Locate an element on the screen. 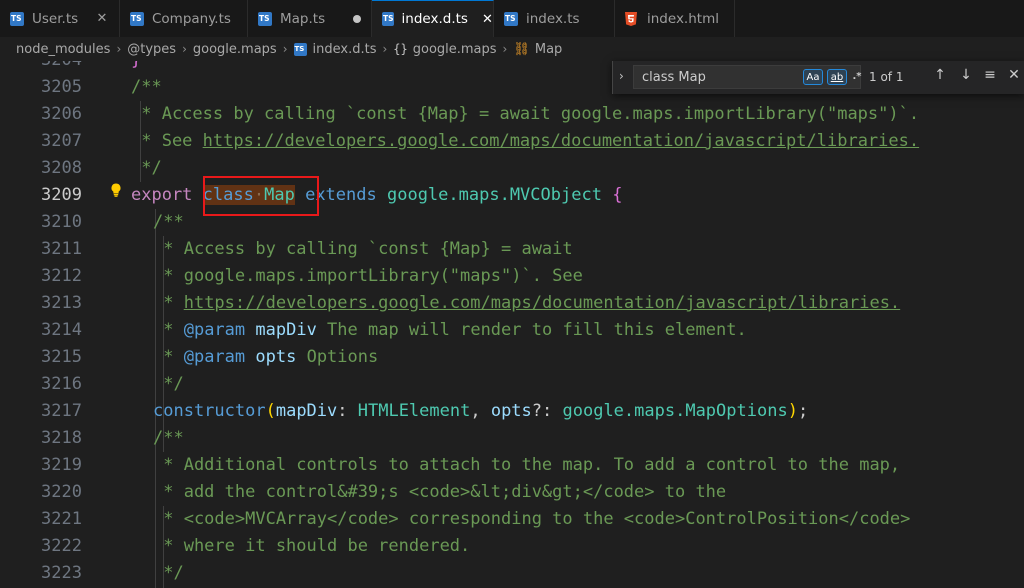 This screenshot has width=1024, height=588. code-token: { is located at coordinates (617, 195).